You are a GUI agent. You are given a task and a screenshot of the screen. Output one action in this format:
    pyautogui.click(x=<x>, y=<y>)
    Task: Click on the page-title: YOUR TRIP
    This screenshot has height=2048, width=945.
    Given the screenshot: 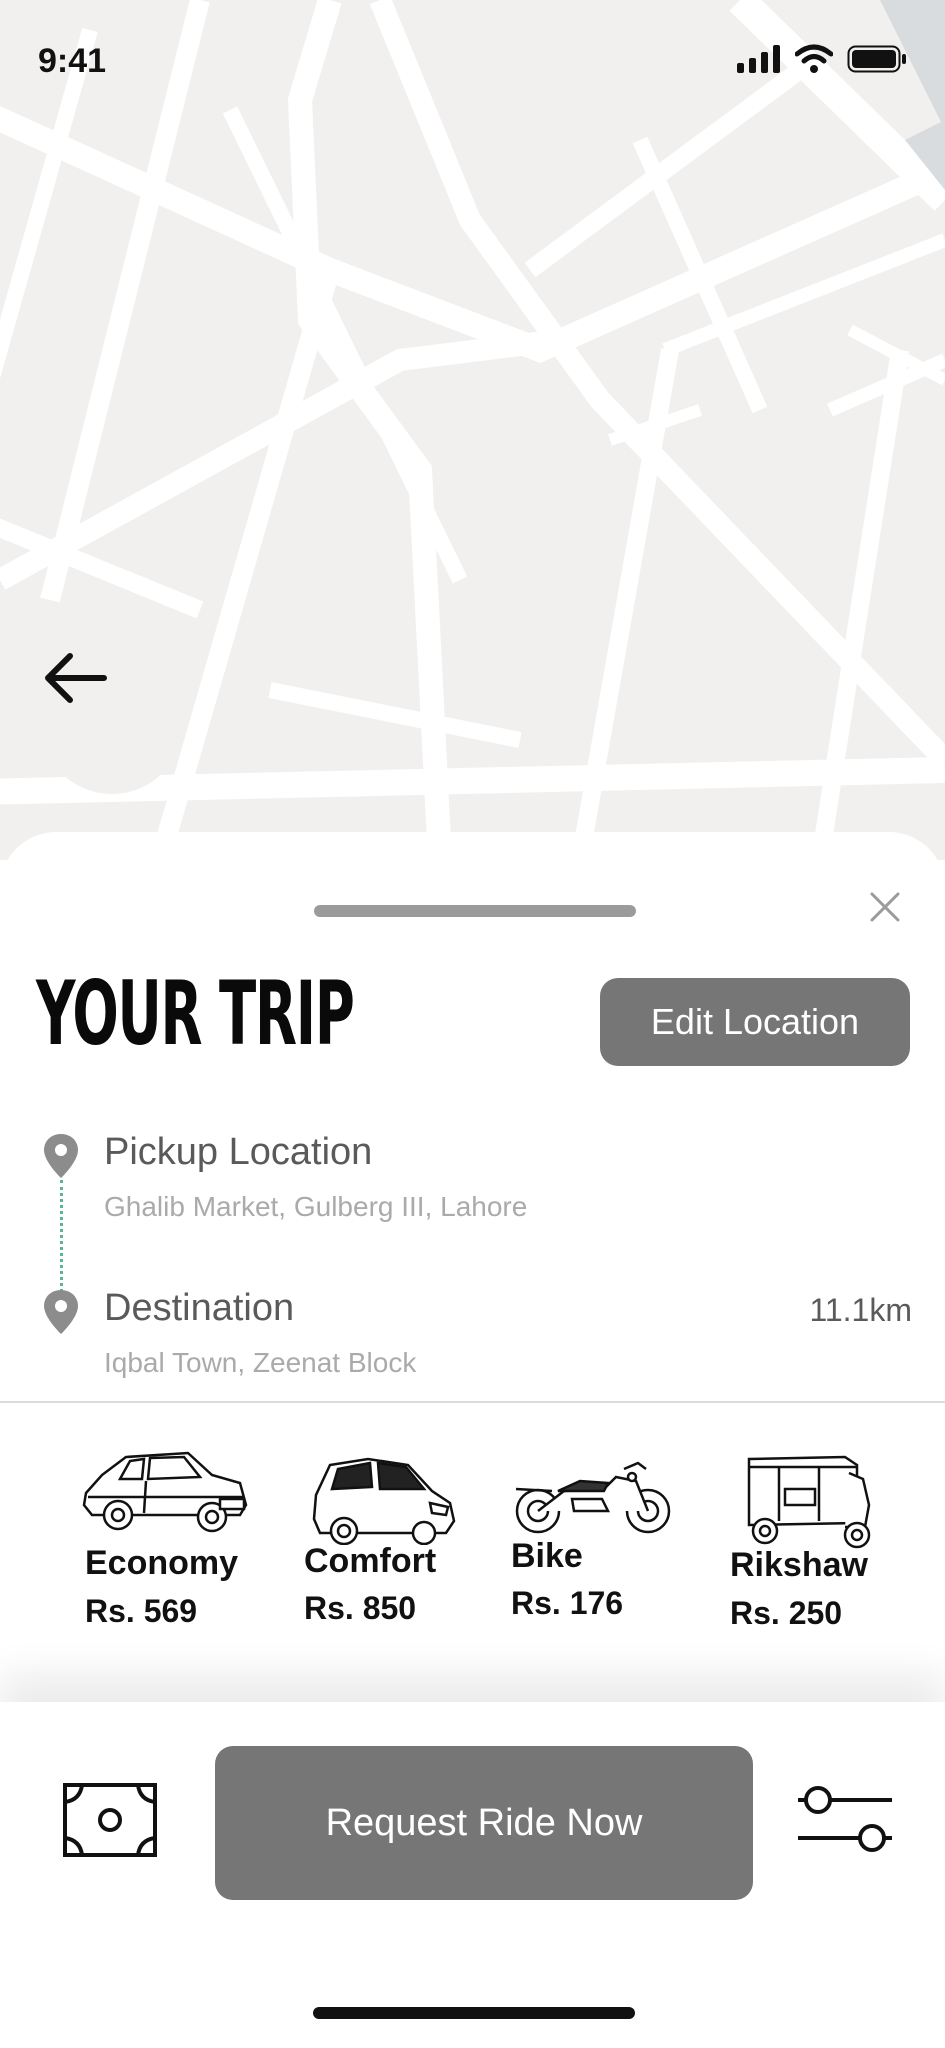 What is the action you would take?
    pyautogui.click(x=195, y=1013)
    